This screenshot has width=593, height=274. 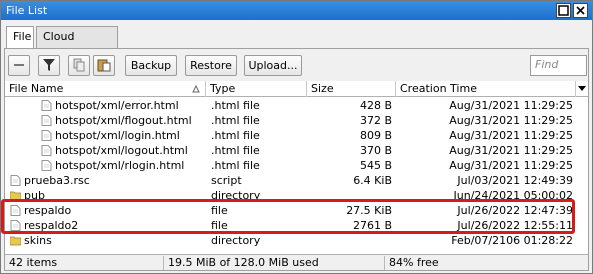 I want to click on find-placeholder: Find, so click(x=547, y=64).